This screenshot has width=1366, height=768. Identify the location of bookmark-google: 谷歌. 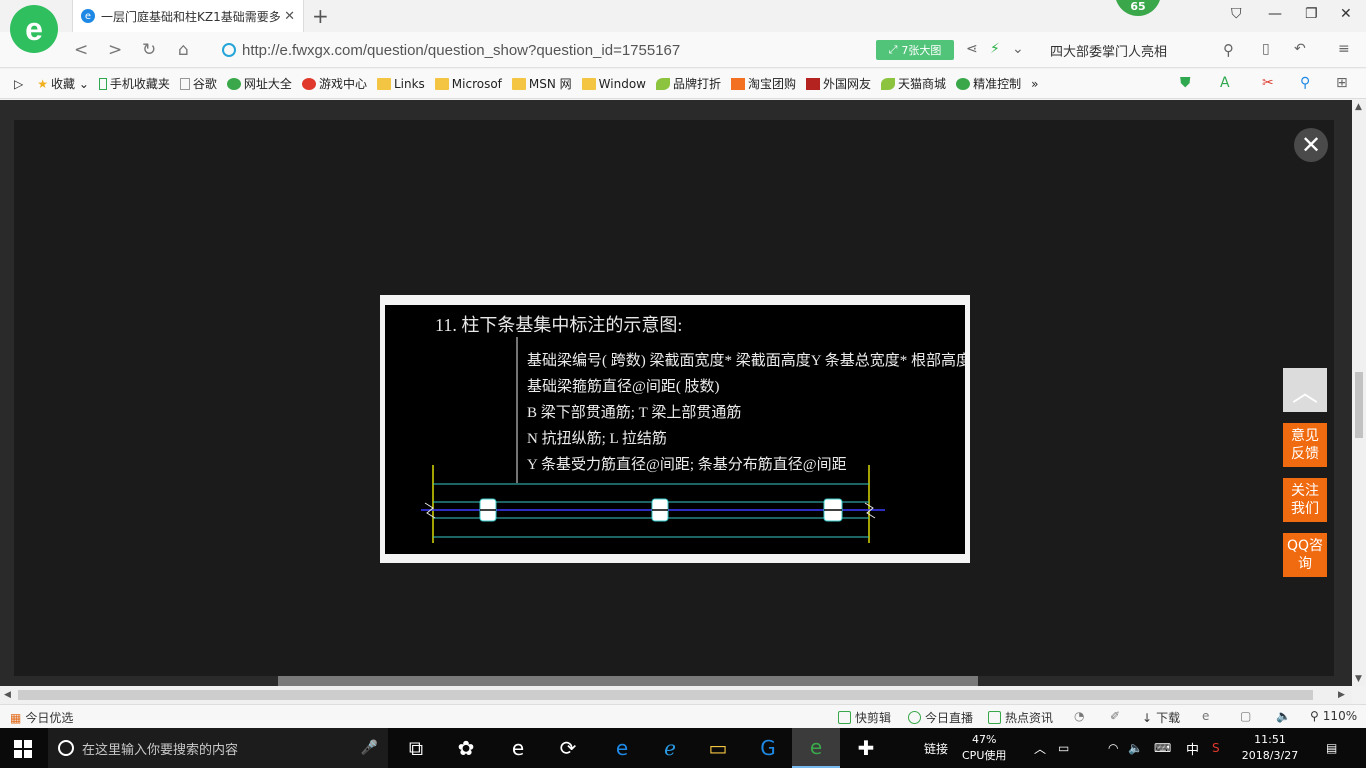
(198, 83).